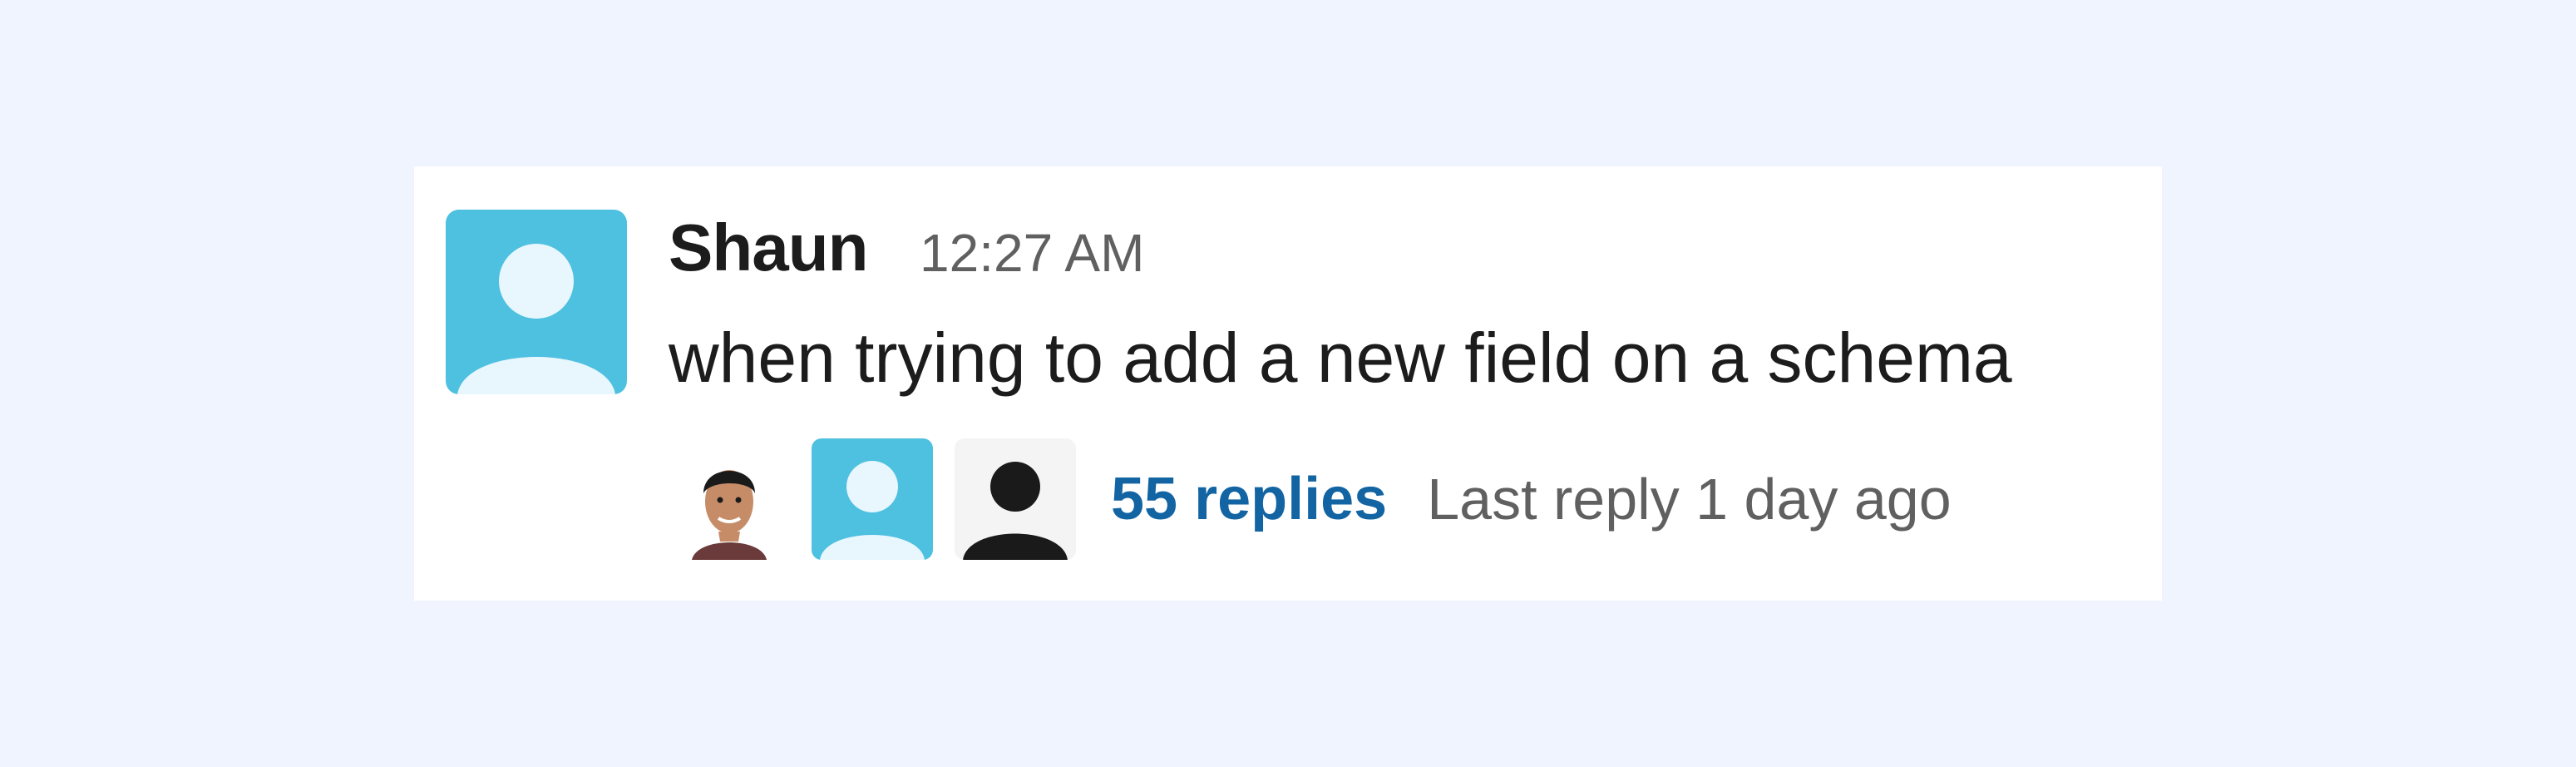 This screenshot has width=2576, height=767. Describe the element at coordinates (729, 499) in the screenshot. I see `user-photo-avatar-icon` at that location.